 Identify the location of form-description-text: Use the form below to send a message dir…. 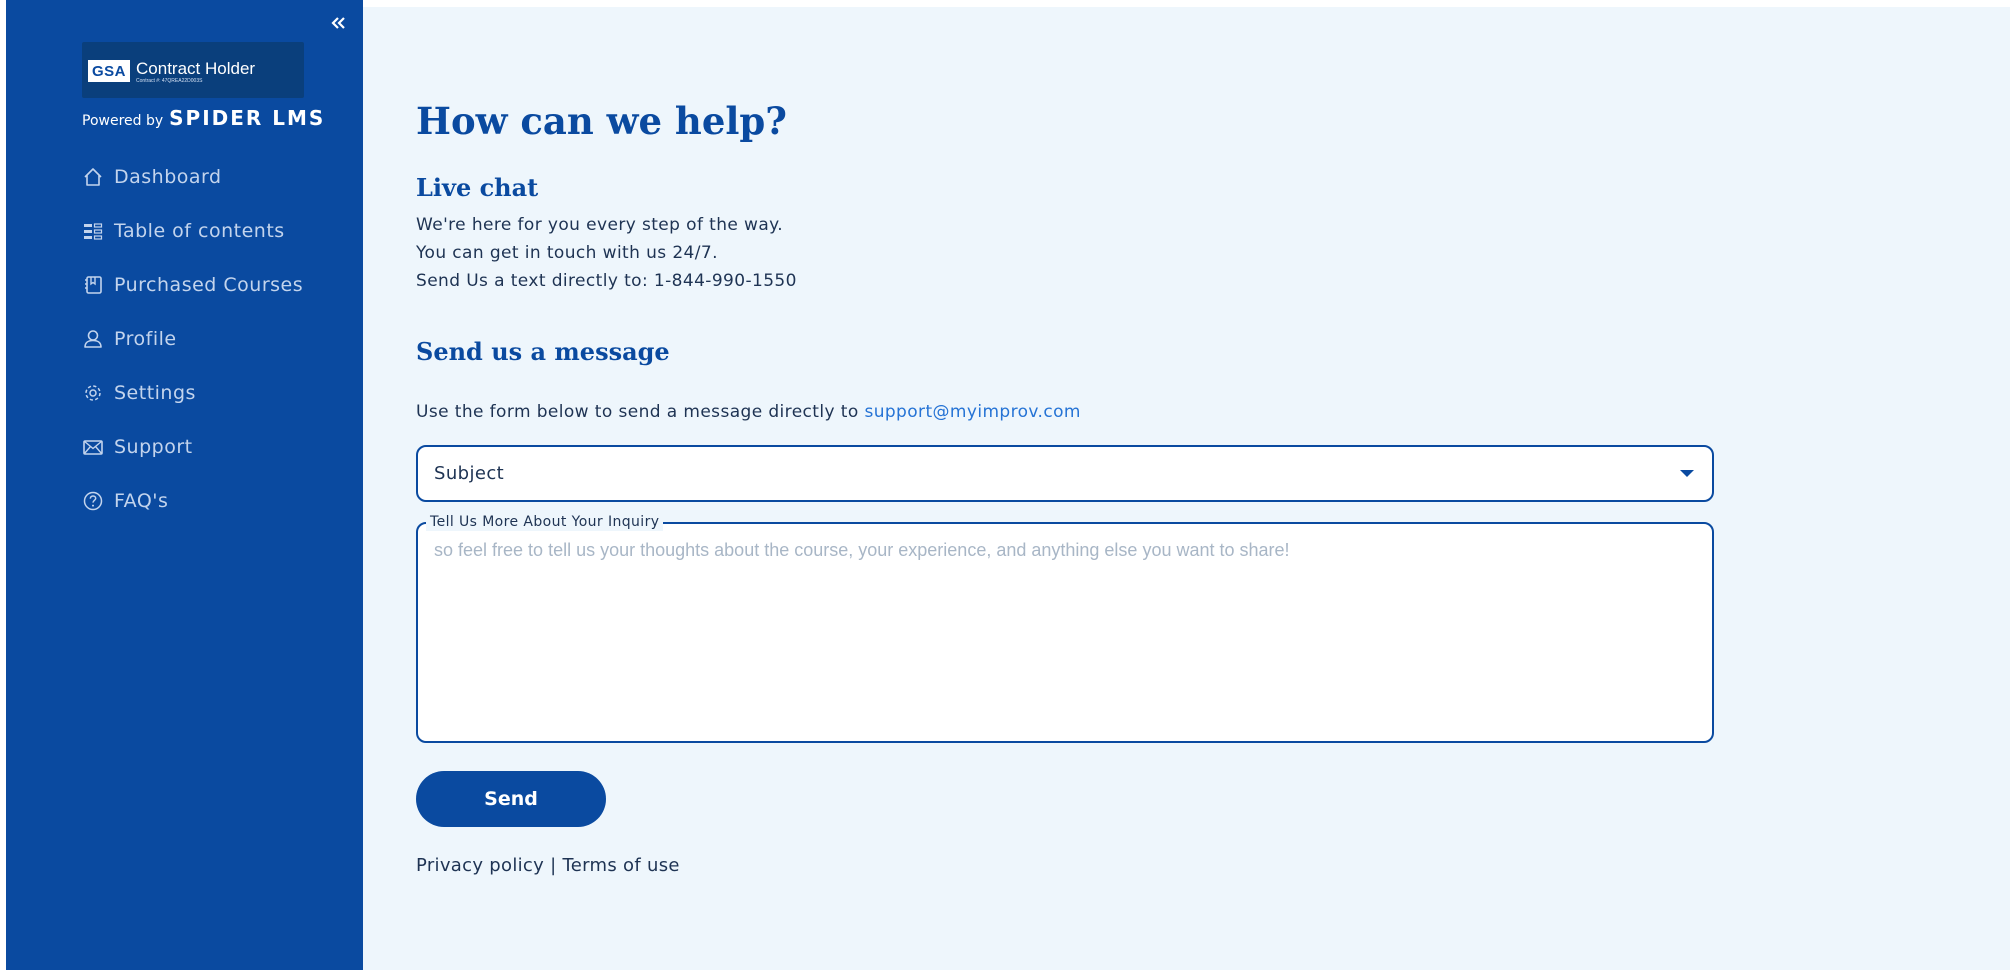
(637, 412).